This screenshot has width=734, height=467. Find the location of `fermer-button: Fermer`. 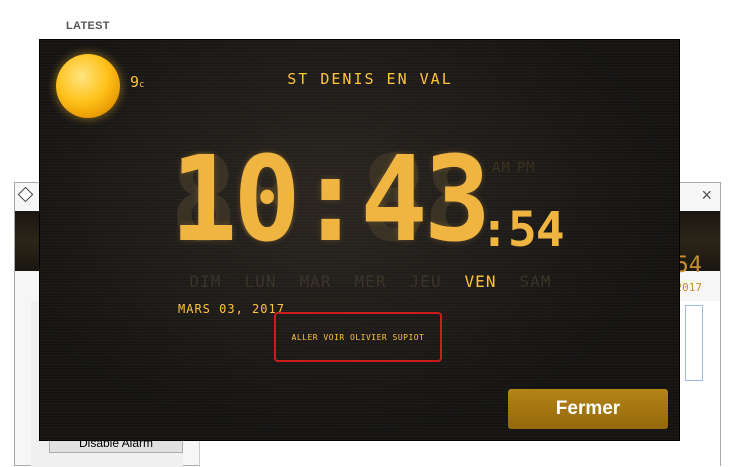

fermer-button: Fermer is located at coordinates (588, 409).